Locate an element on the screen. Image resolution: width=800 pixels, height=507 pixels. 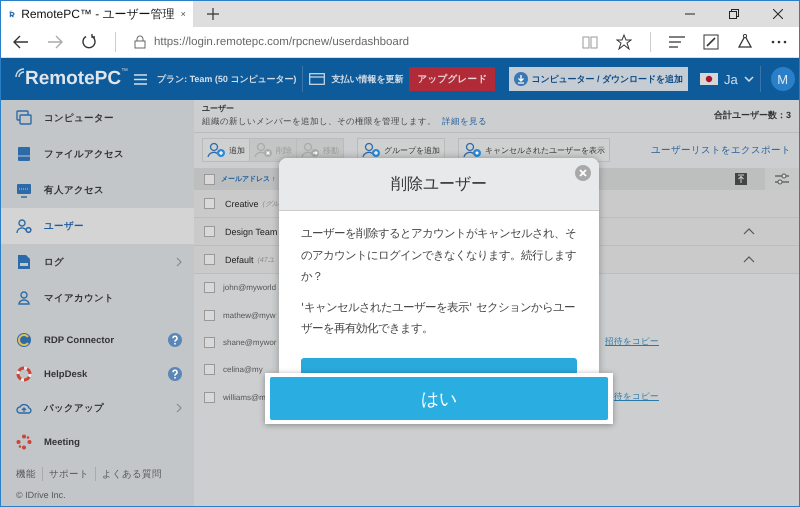
user-email: mathew@myw is located at coordinates (249, 315).